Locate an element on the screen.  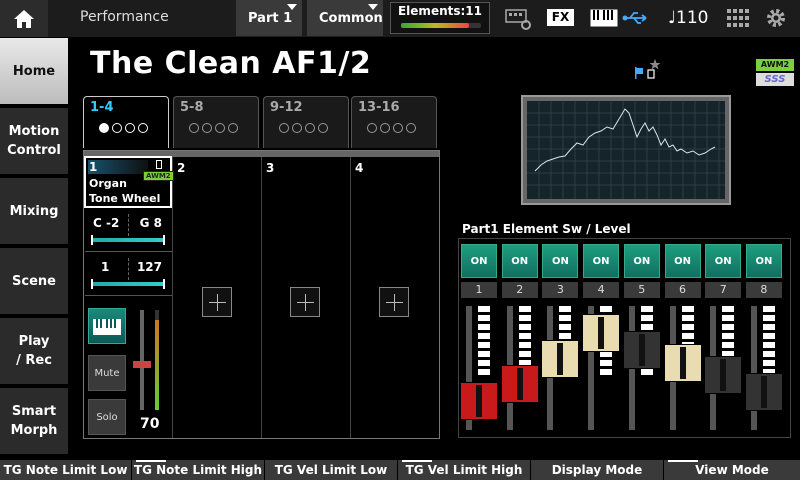
function-button-6: View Mode is located at coordinates (732, 469).